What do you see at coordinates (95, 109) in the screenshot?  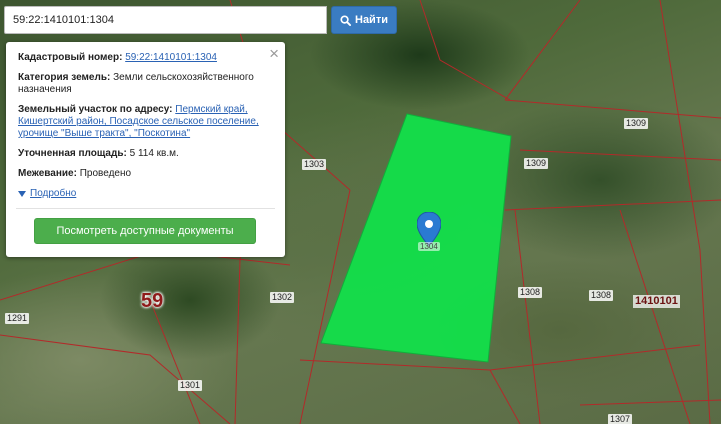 I see `address-label: Земельный участок по адресу:` at bounding box center [95, 109].